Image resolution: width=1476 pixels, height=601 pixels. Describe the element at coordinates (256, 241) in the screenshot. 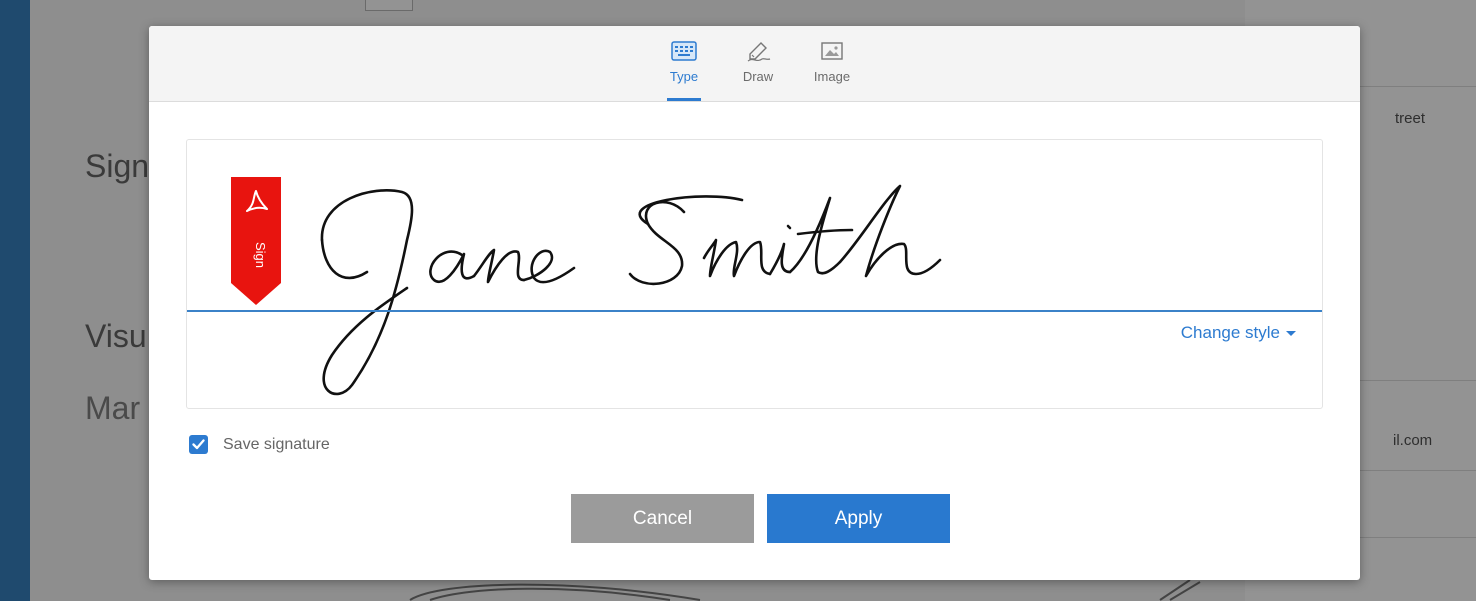

I see `acrobat-sign-logo: Sign` at that location.